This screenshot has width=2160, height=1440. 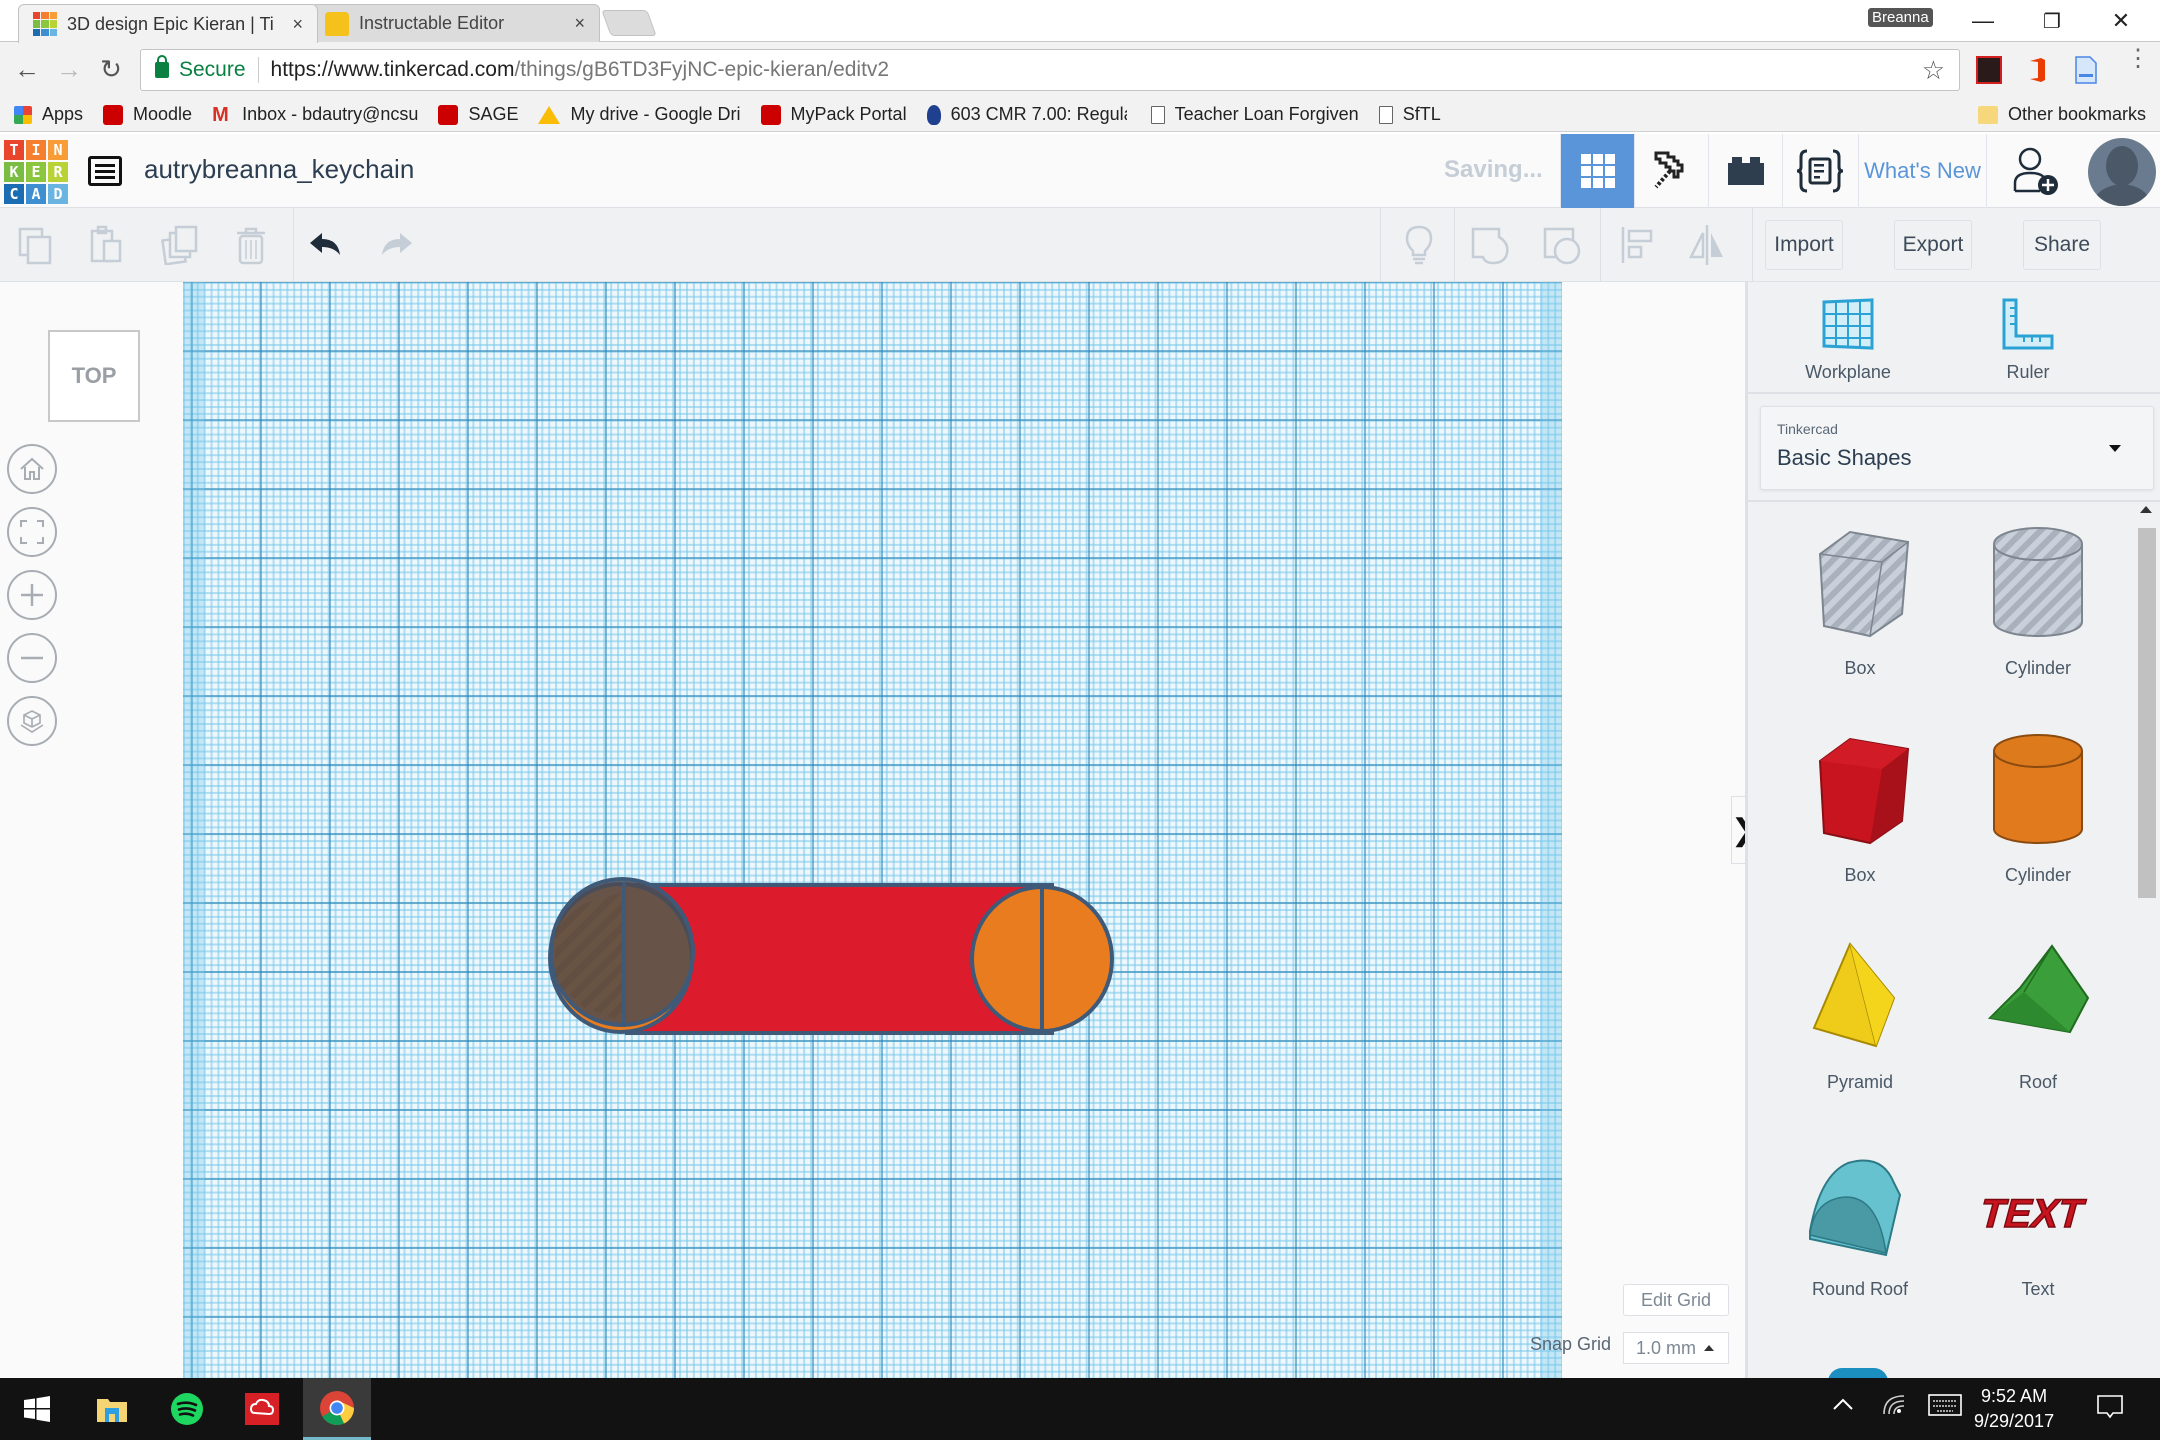 What do you see at coordinates (37, 1409) in the screenshot?
I see `windows-start-button` at bounding box center [37, 1409].